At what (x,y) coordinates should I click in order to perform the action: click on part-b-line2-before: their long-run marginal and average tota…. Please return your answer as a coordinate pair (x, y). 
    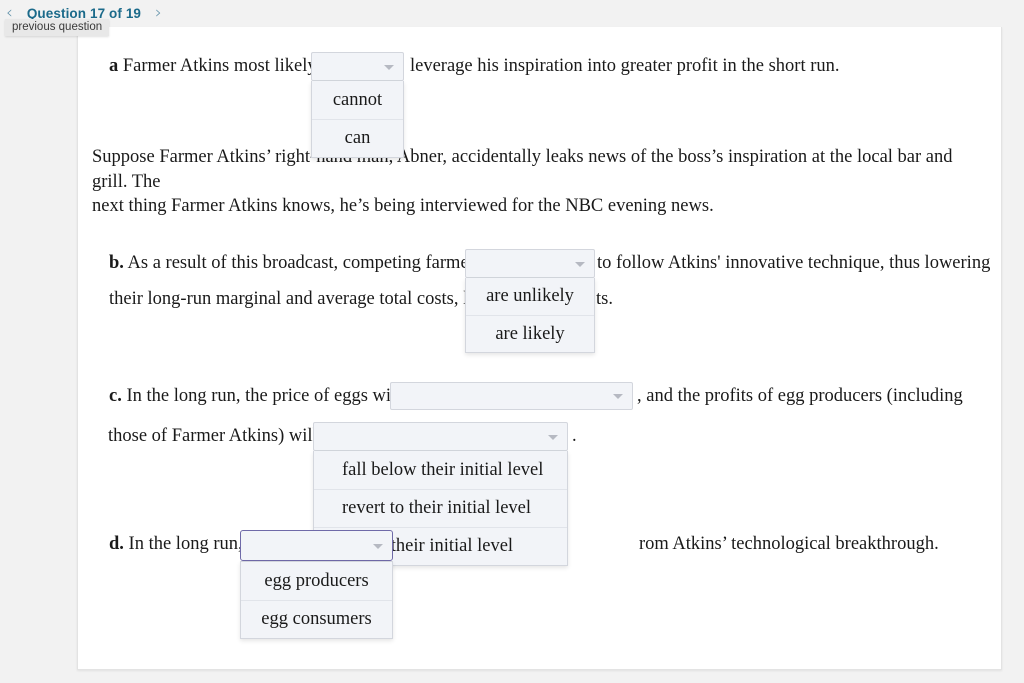
    Looking at the image, I should click on (301, 299).